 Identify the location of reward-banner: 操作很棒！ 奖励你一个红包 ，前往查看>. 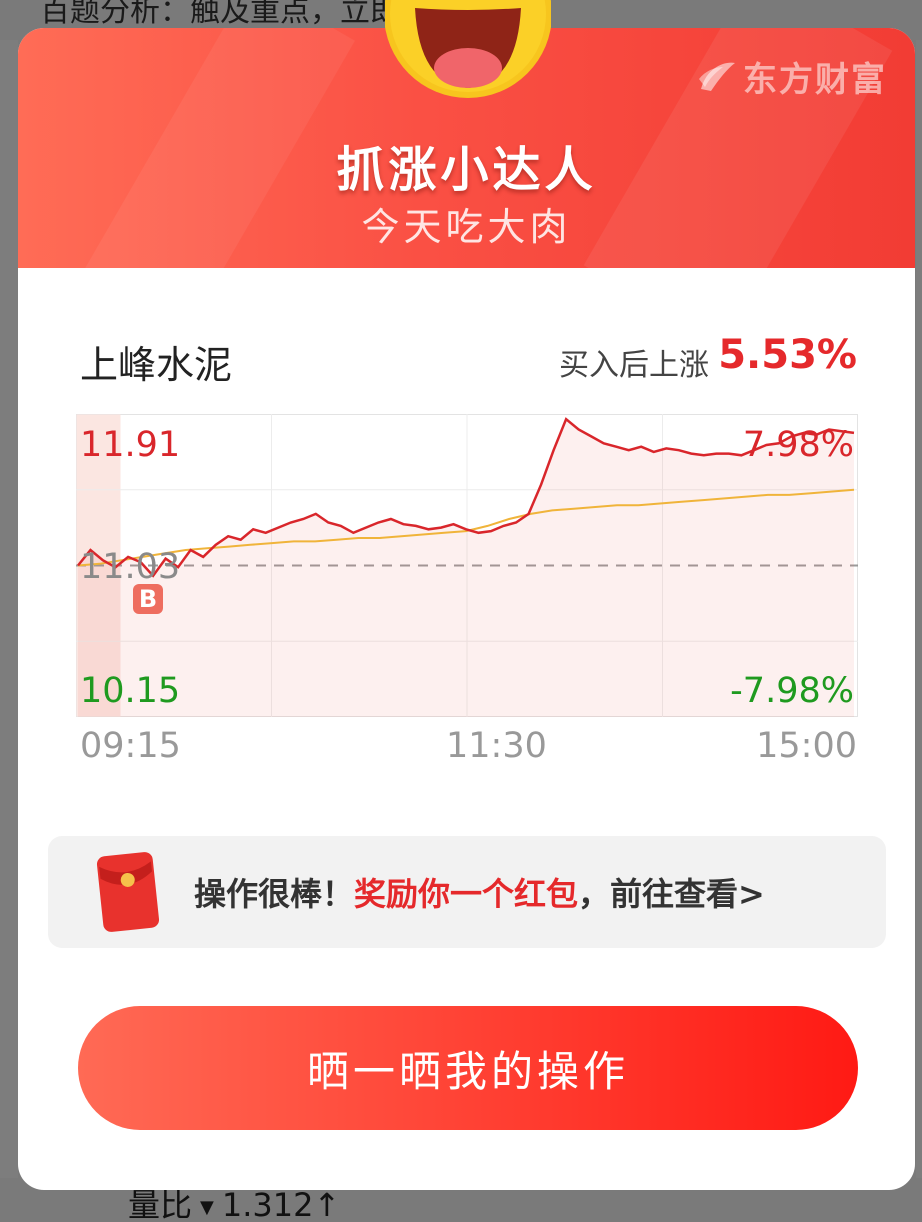
(467, 892).